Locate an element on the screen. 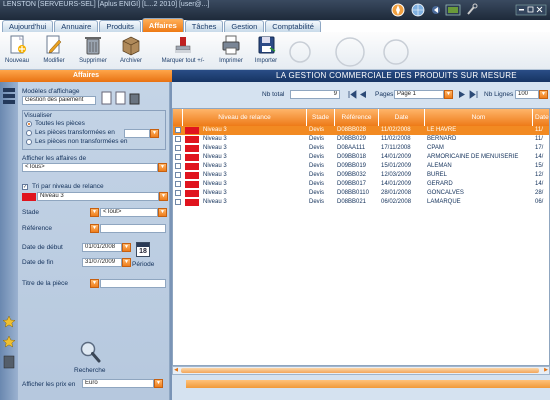  column-header-niveau: Niveau de relance is located at coordinates (245, 117).